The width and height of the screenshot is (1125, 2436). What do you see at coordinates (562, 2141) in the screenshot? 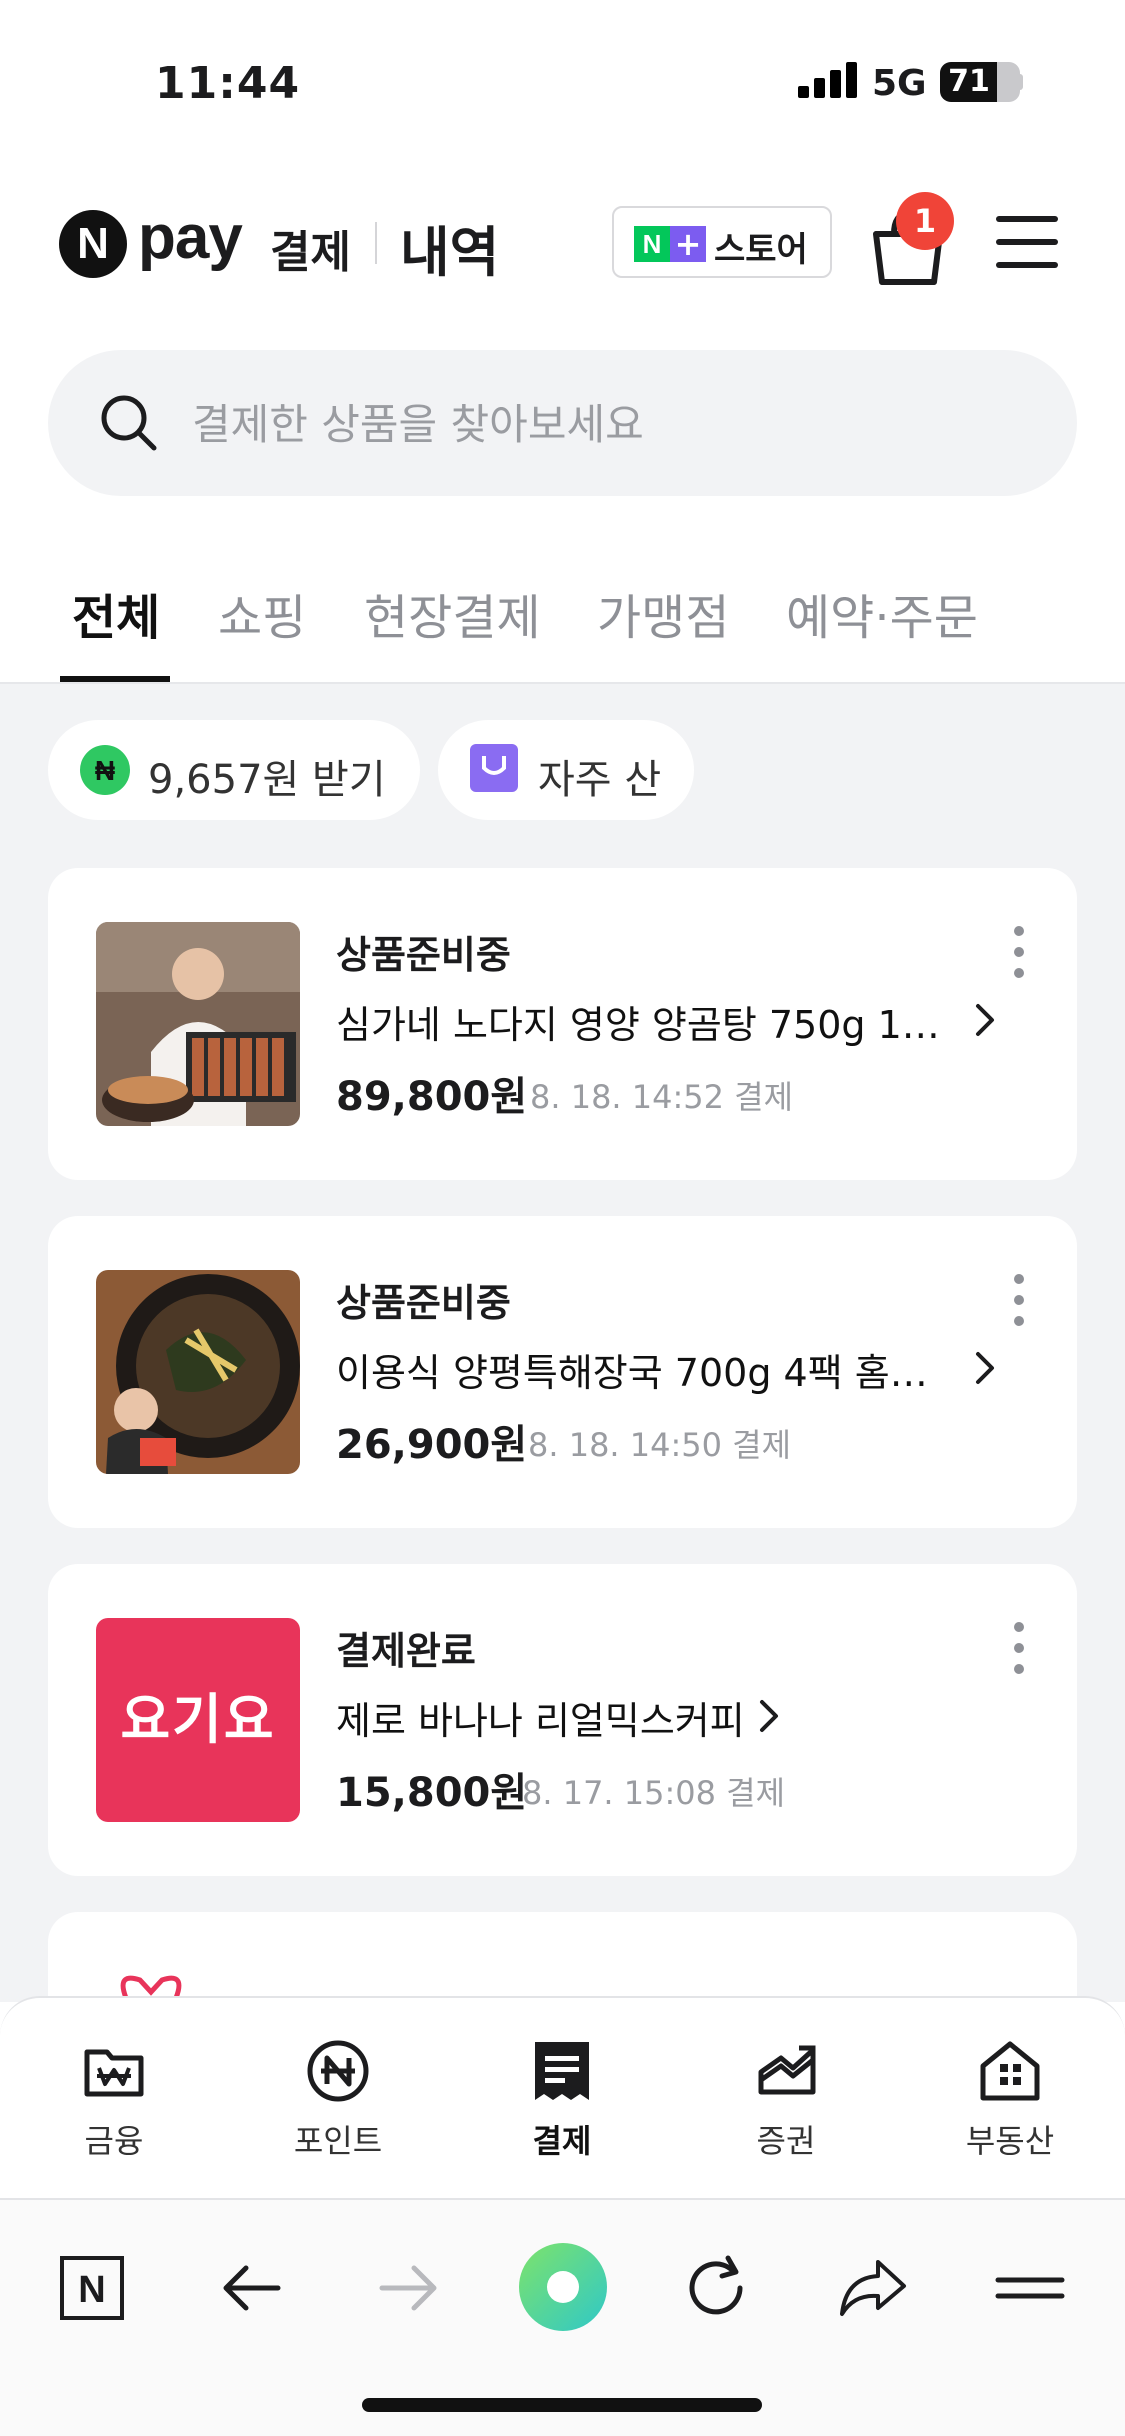
I see `nav-payment-label: 결제` at bounding box center [562, 2141].